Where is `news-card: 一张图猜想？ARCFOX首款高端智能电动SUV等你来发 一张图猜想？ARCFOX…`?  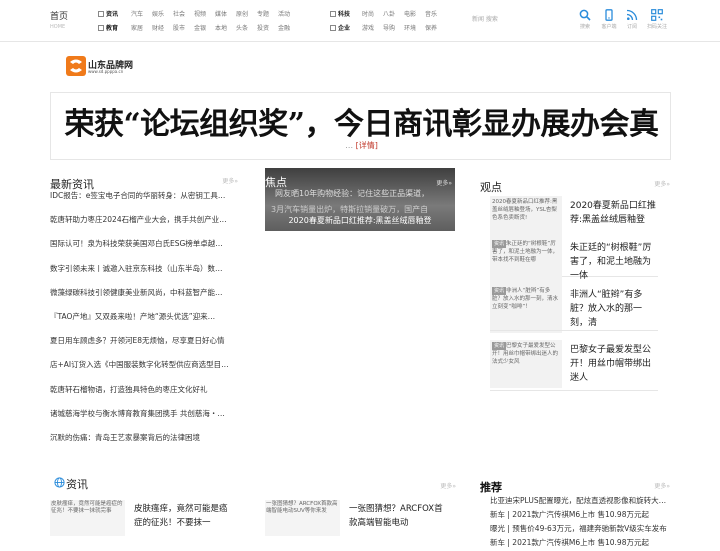 news-card: 一张图猜想？ARCFOX首款高端智能电动SUV等你来发 一张图猜想？ARCFOX… is located at coordinates (357, 520).